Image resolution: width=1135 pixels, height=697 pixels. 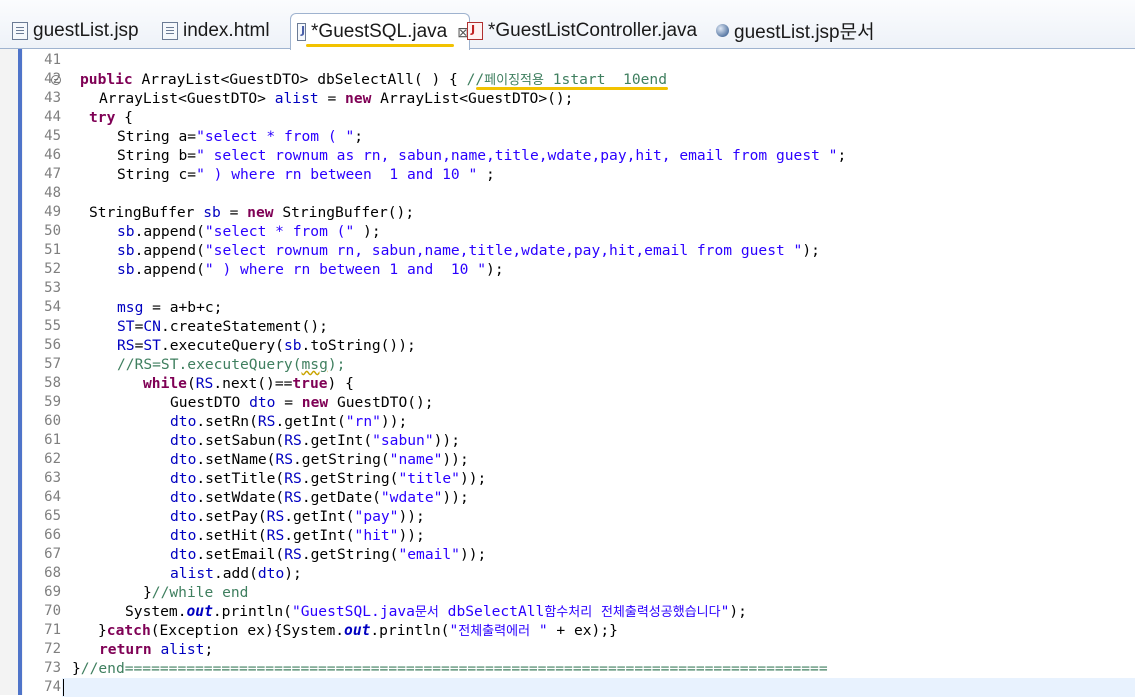 I want to click on line-number: 43, so click(x=52, y=98).